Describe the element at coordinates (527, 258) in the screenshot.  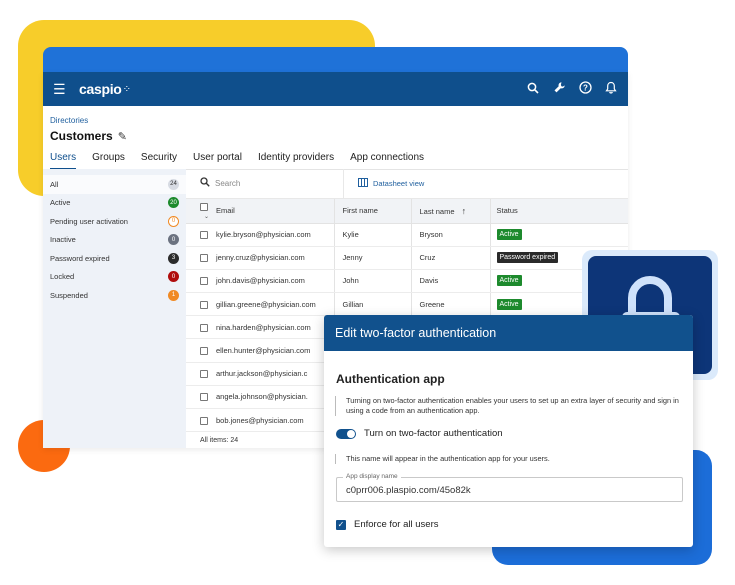
I see `status-badge: Password expired` at that location.